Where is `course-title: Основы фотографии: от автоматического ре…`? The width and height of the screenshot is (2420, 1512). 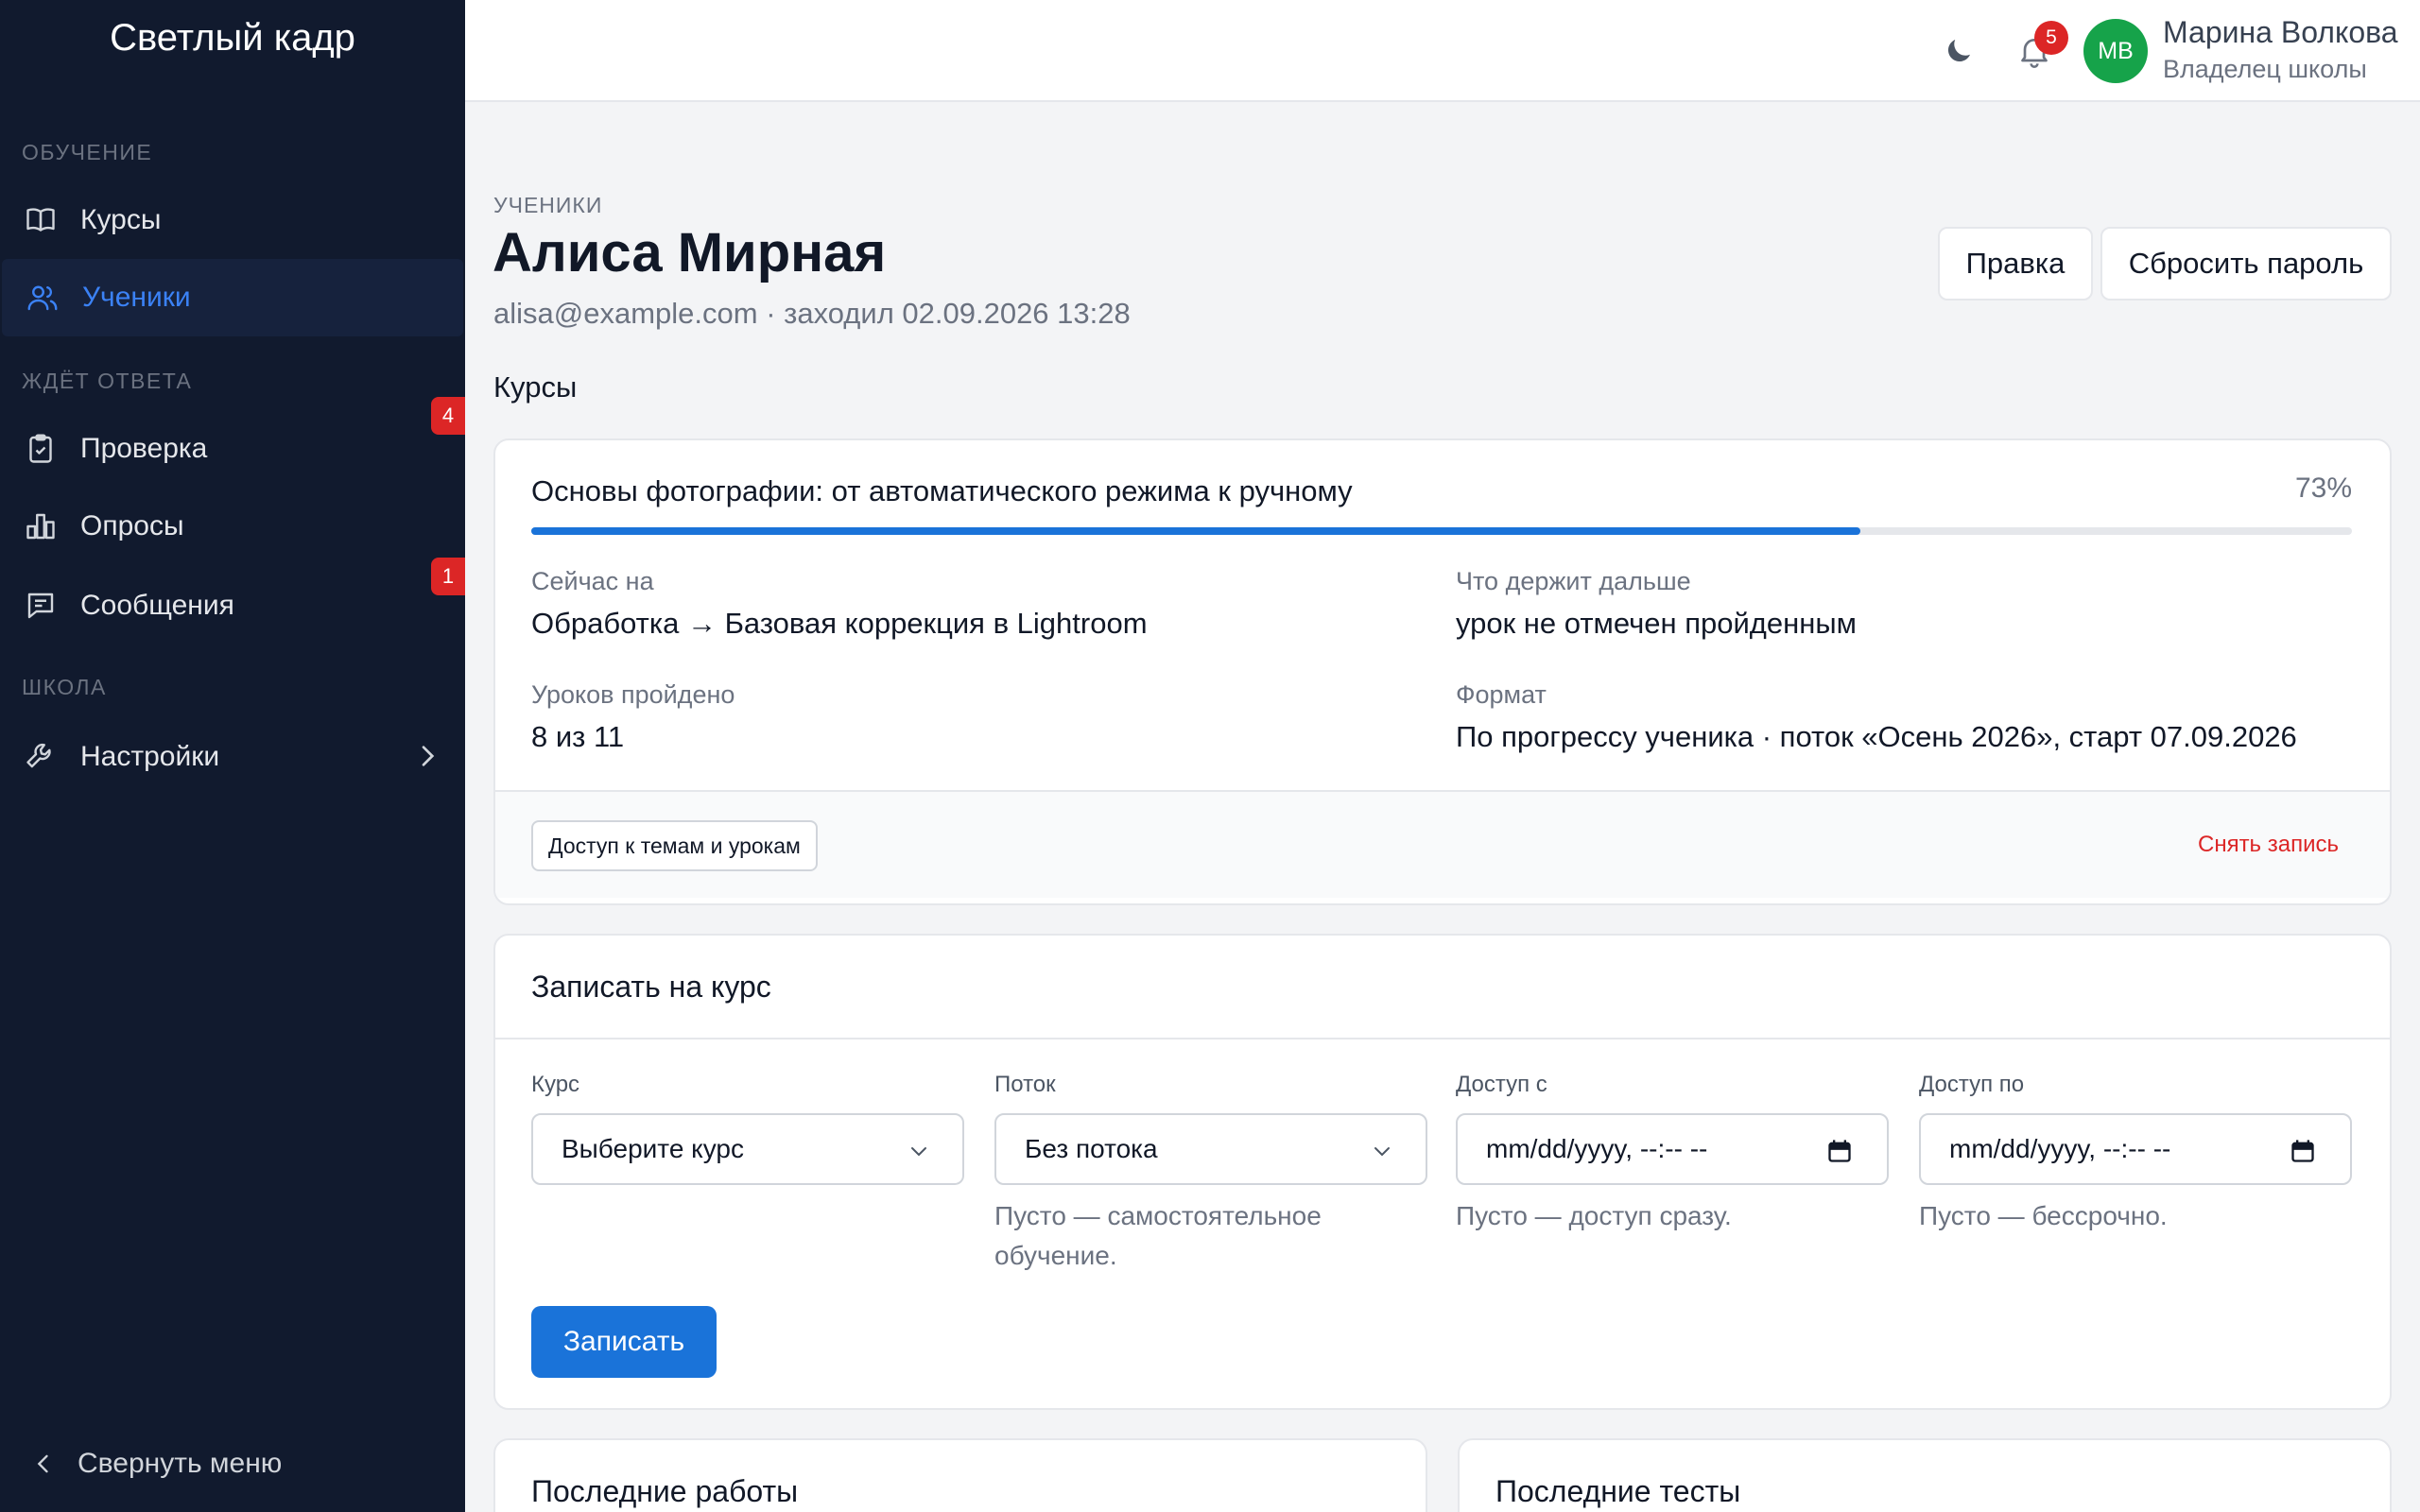
course-title: Основы фотографии: от автоматического ре… is located at coordinates (942, 490).